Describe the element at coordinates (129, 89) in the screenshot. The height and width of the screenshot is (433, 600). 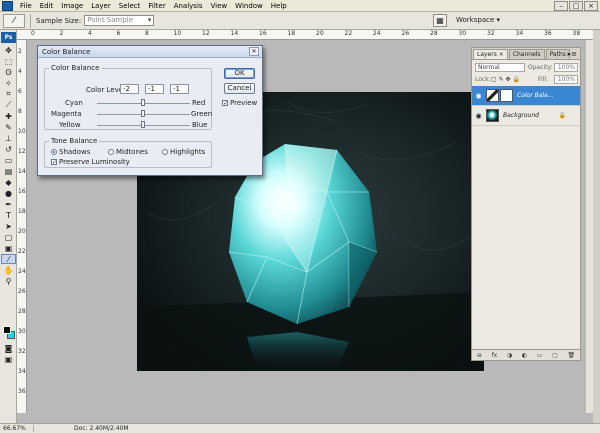
I see `color-level-cyan-red: -2` at that location.